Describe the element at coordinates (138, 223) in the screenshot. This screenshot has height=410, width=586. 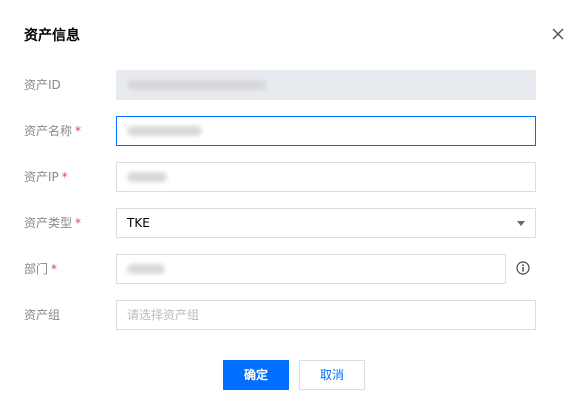
I see `asset-type-value: TKE` at that location.